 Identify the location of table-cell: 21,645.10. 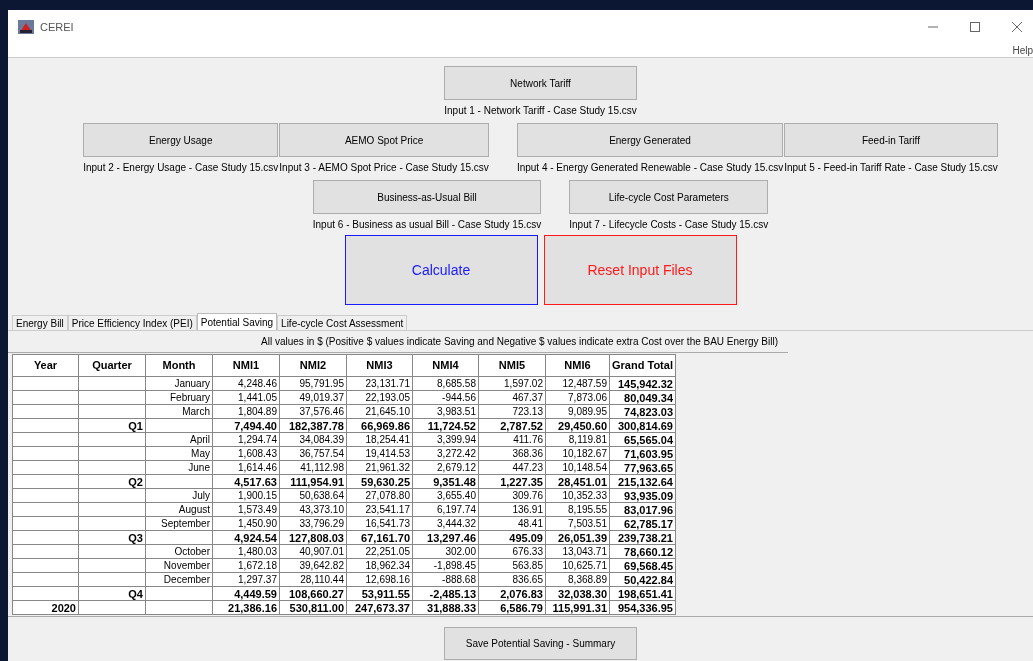
(379, 411).